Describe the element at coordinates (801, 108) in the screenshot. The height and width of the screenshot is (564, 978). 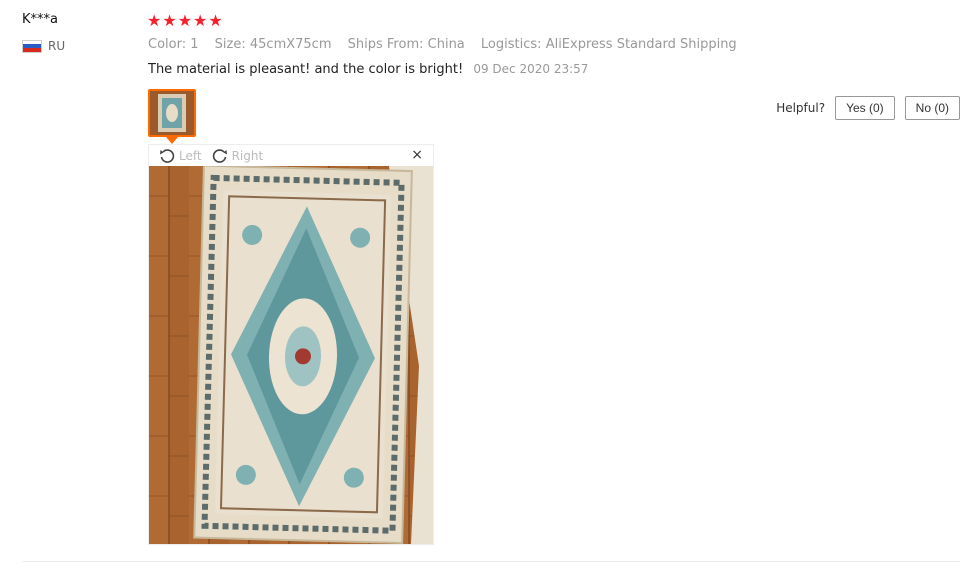
I see `helpful-label: Helpful?` at that location.